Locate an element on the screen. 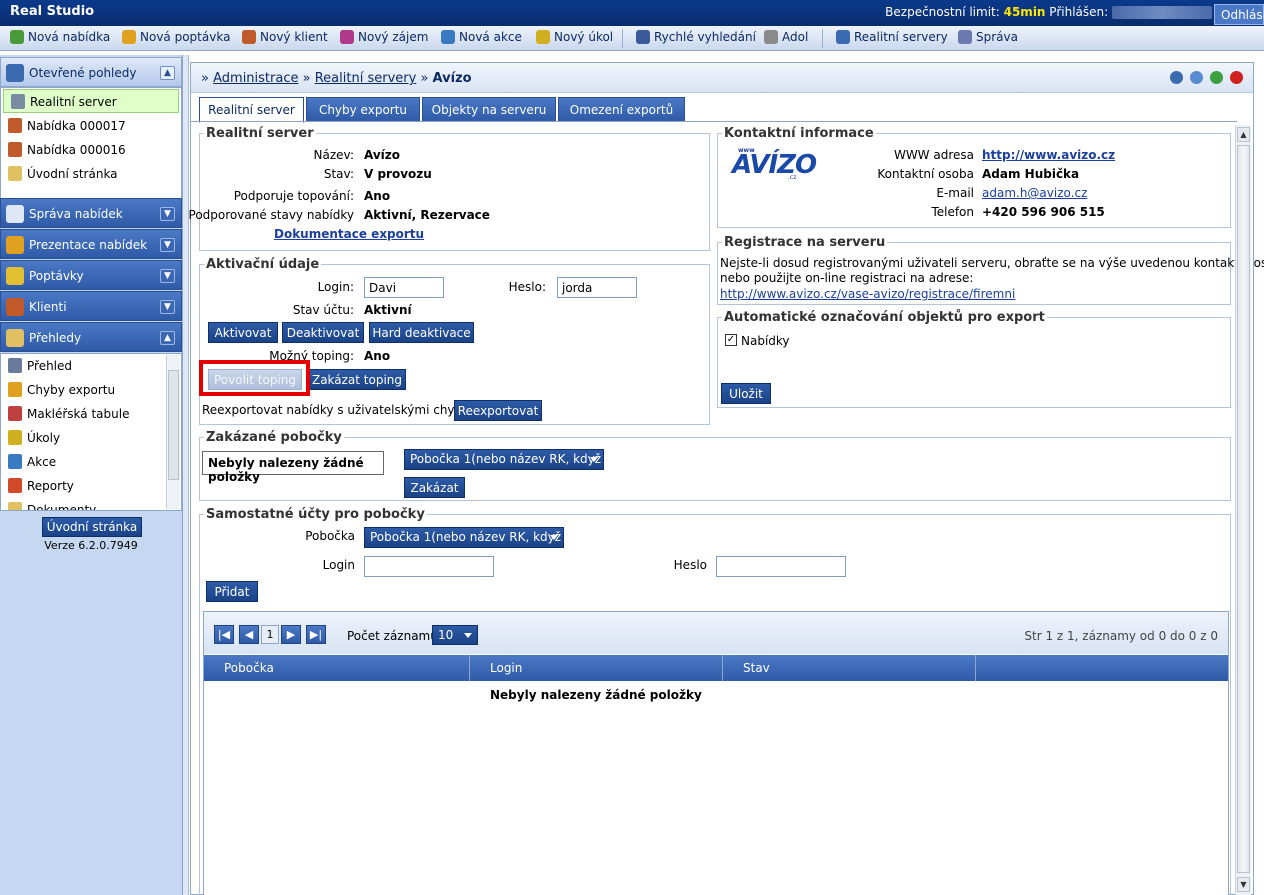  refresh-icon is located at coordinates (1196, 77).